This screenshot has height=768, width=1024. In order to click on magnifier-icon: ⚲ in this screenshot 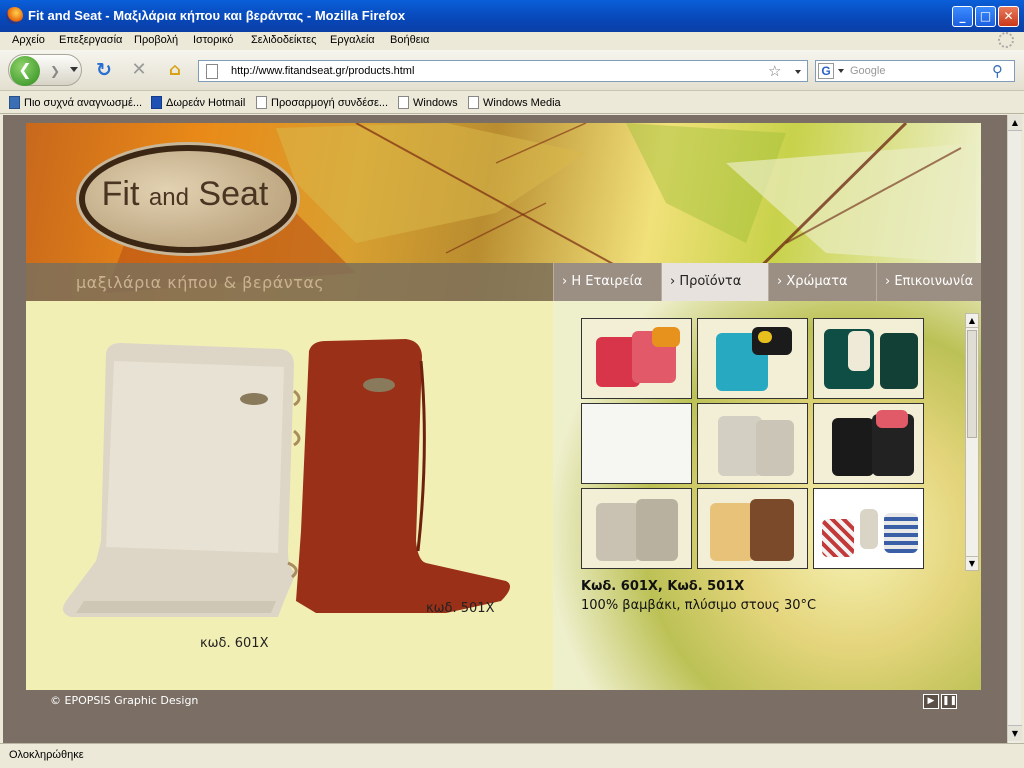, I will do `click(997, 71)`.